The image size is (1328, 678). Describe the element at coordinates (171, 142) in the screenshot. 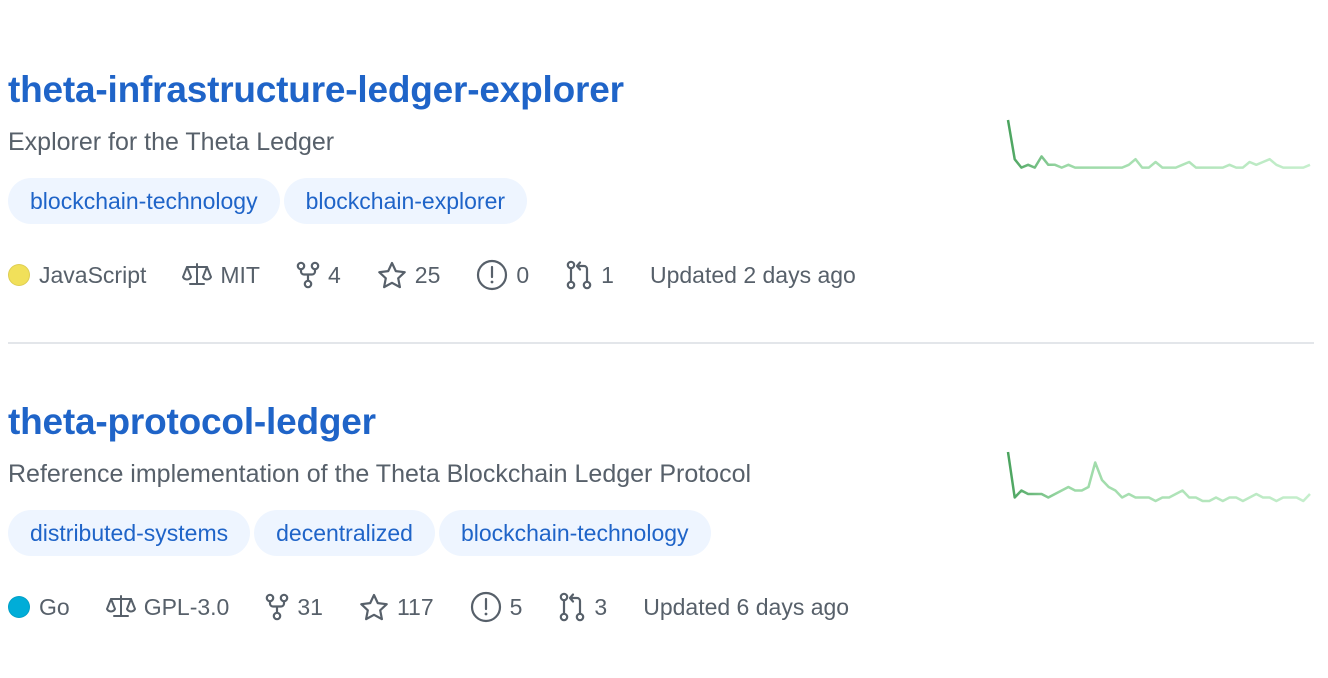

I see `repo-description: Explorer for the Theta Ledger` at that location.